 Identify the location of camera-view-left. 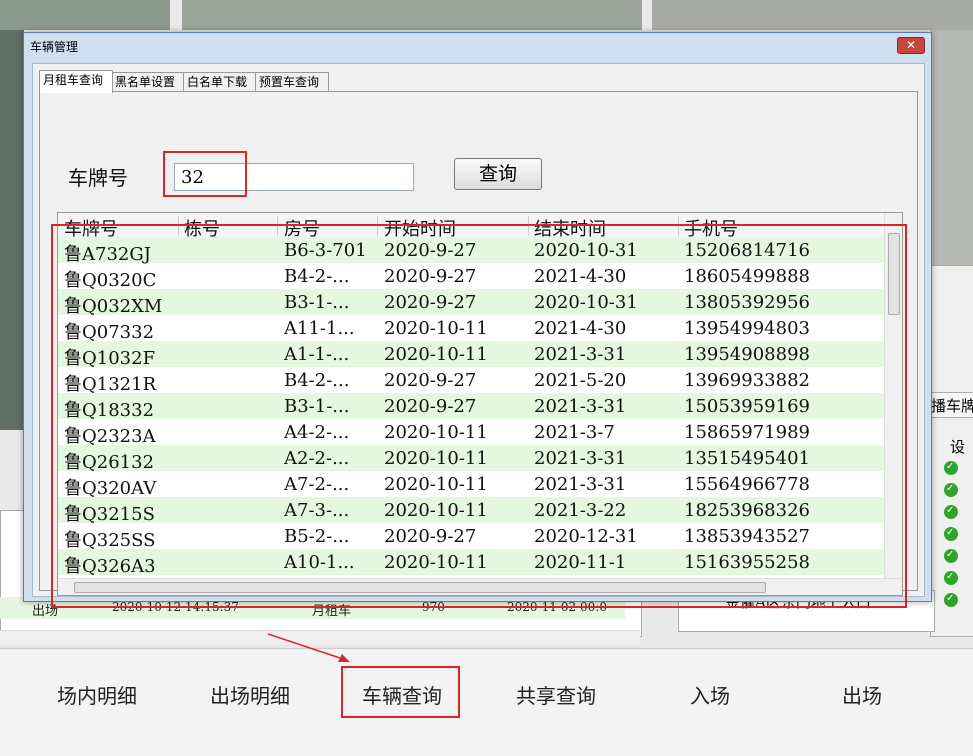
(12, 230).